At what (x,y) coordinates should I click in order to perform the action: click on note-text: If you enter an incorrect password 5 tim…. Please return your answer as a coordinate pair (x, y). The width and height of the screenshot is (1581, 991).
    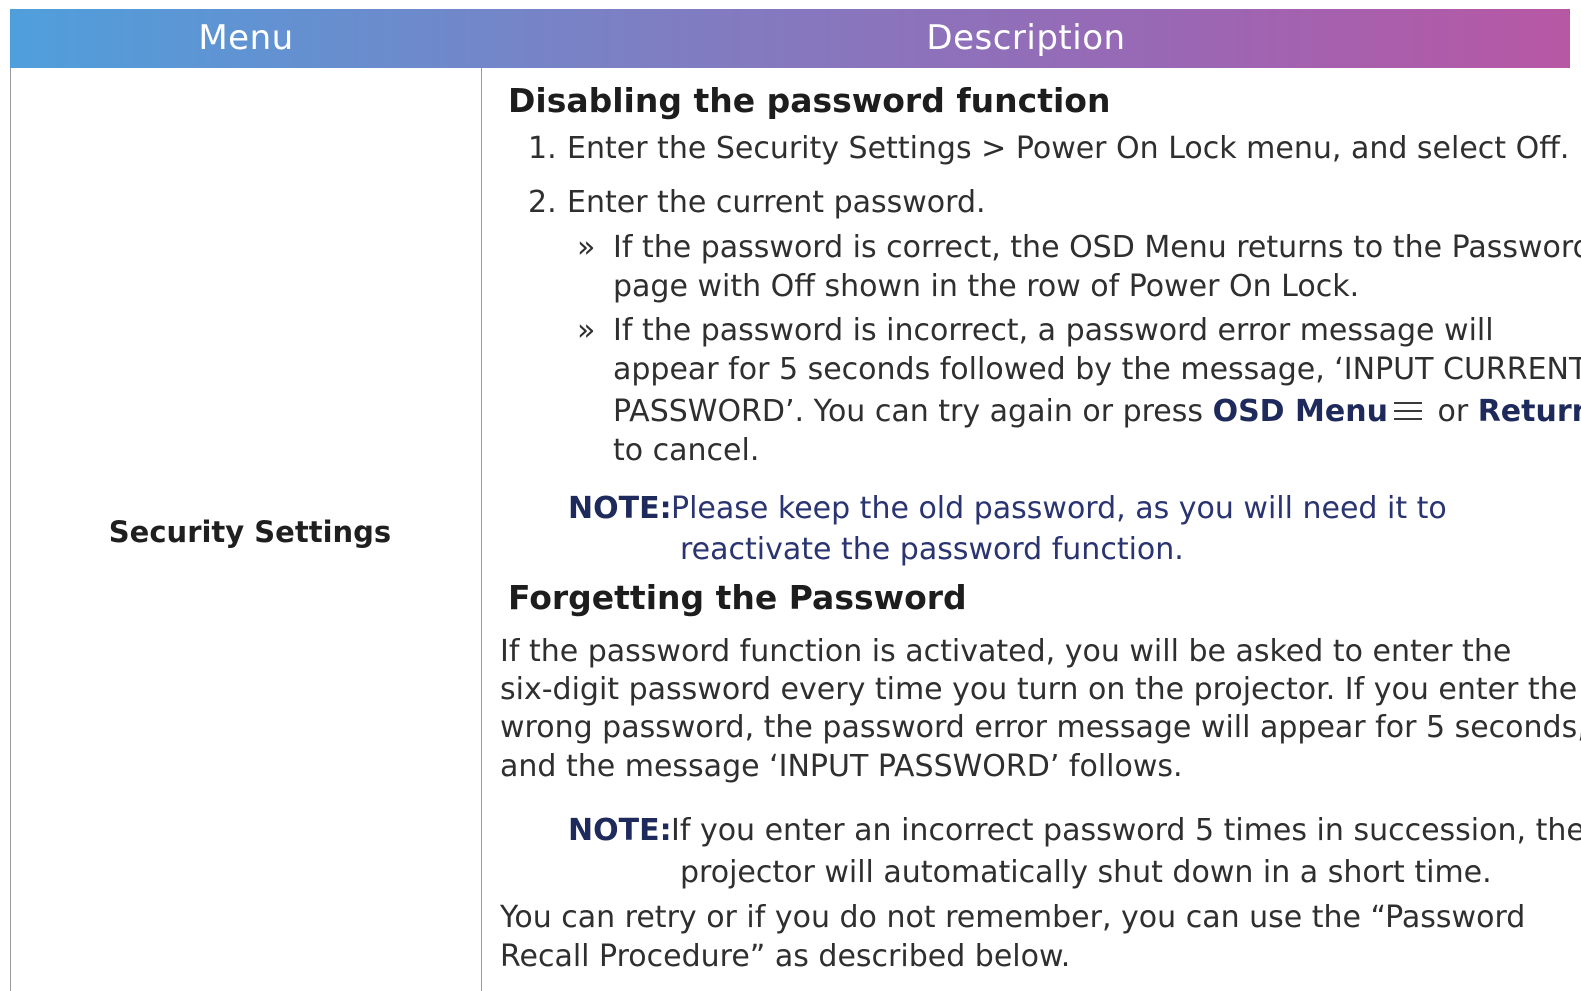
    Looking at the image, I should click on (1126, 830).